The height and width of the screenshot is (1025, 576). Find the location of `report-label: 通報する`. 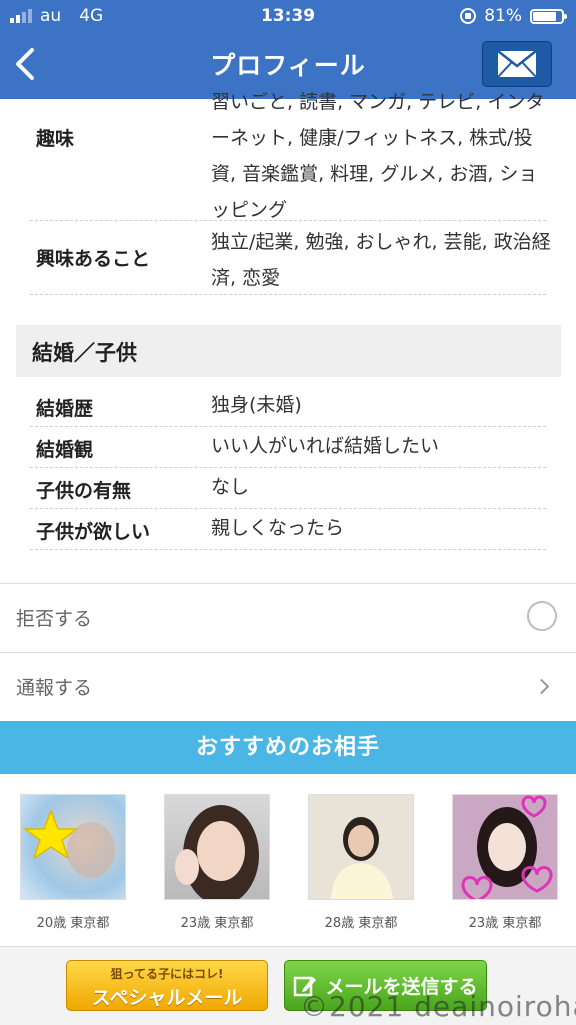

report-label: 通報する is located at coordinates (54, 688).